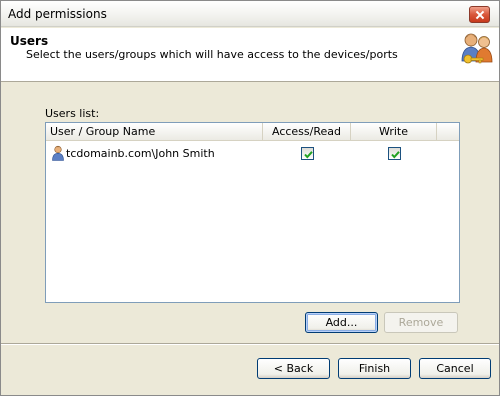  Describe the element at coordinates (250, 14) in the screenshot. I see `title-bar: Add permissions` at that location.